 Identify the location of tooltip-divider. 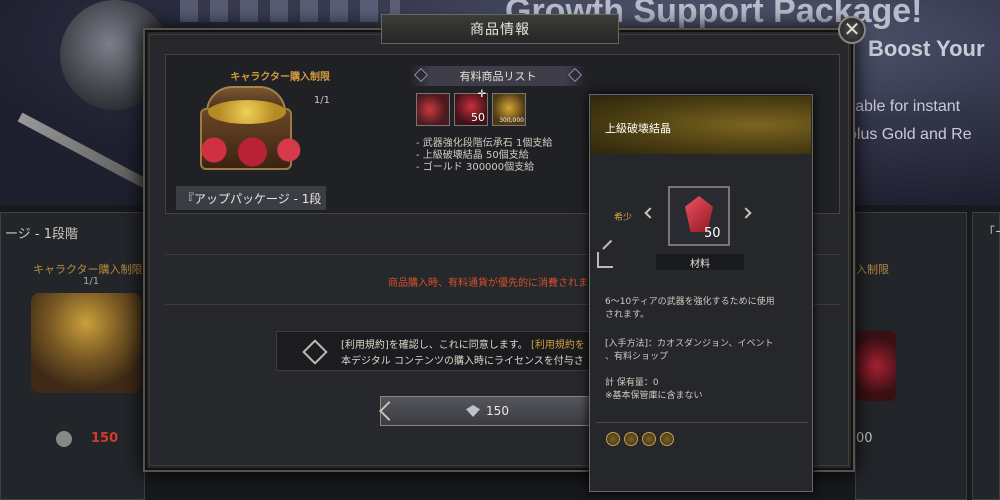
(702, 422).